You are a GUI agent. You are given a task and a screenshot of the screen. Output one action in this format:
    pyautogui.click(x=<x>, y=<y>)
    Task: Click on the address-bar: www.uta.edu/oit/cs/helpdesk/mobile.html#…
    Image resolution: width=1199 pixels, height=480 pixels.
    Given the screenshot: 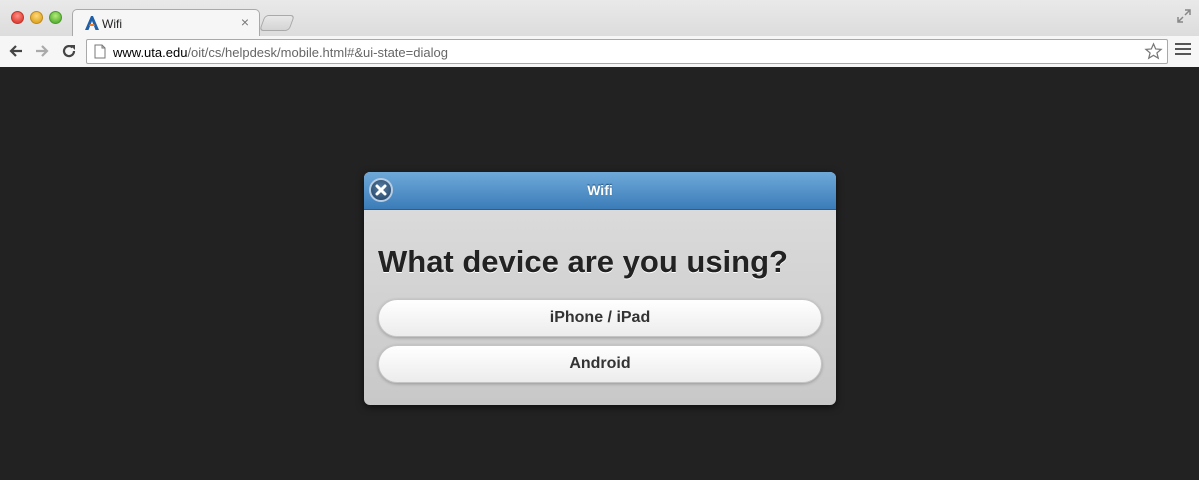 What is the action you would take?
    pyautogui.click(x=627, y=51)
    